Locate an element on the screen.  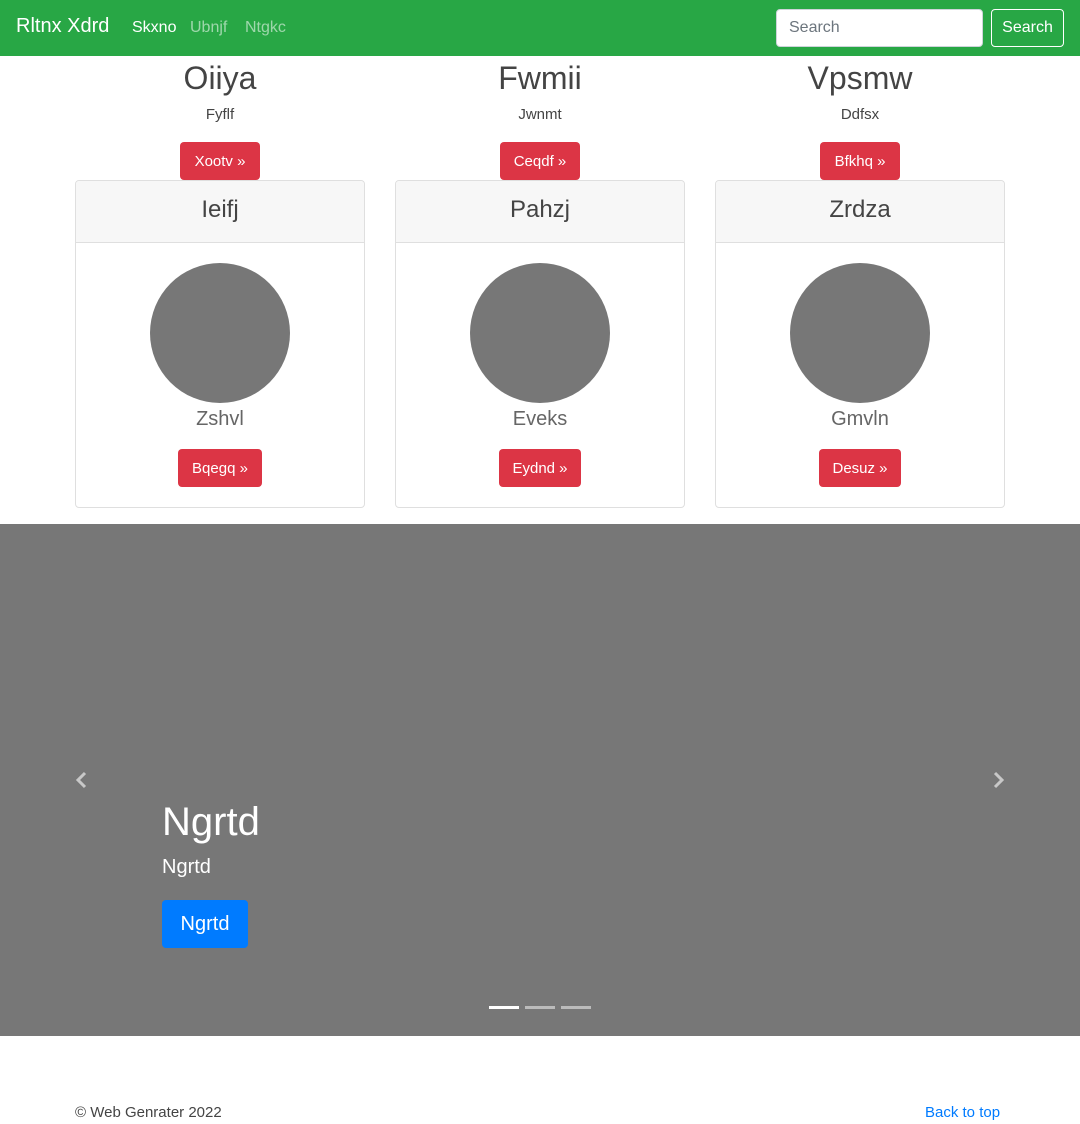
feature-subtitle: Fyflf is located at coordinates (220, 114).